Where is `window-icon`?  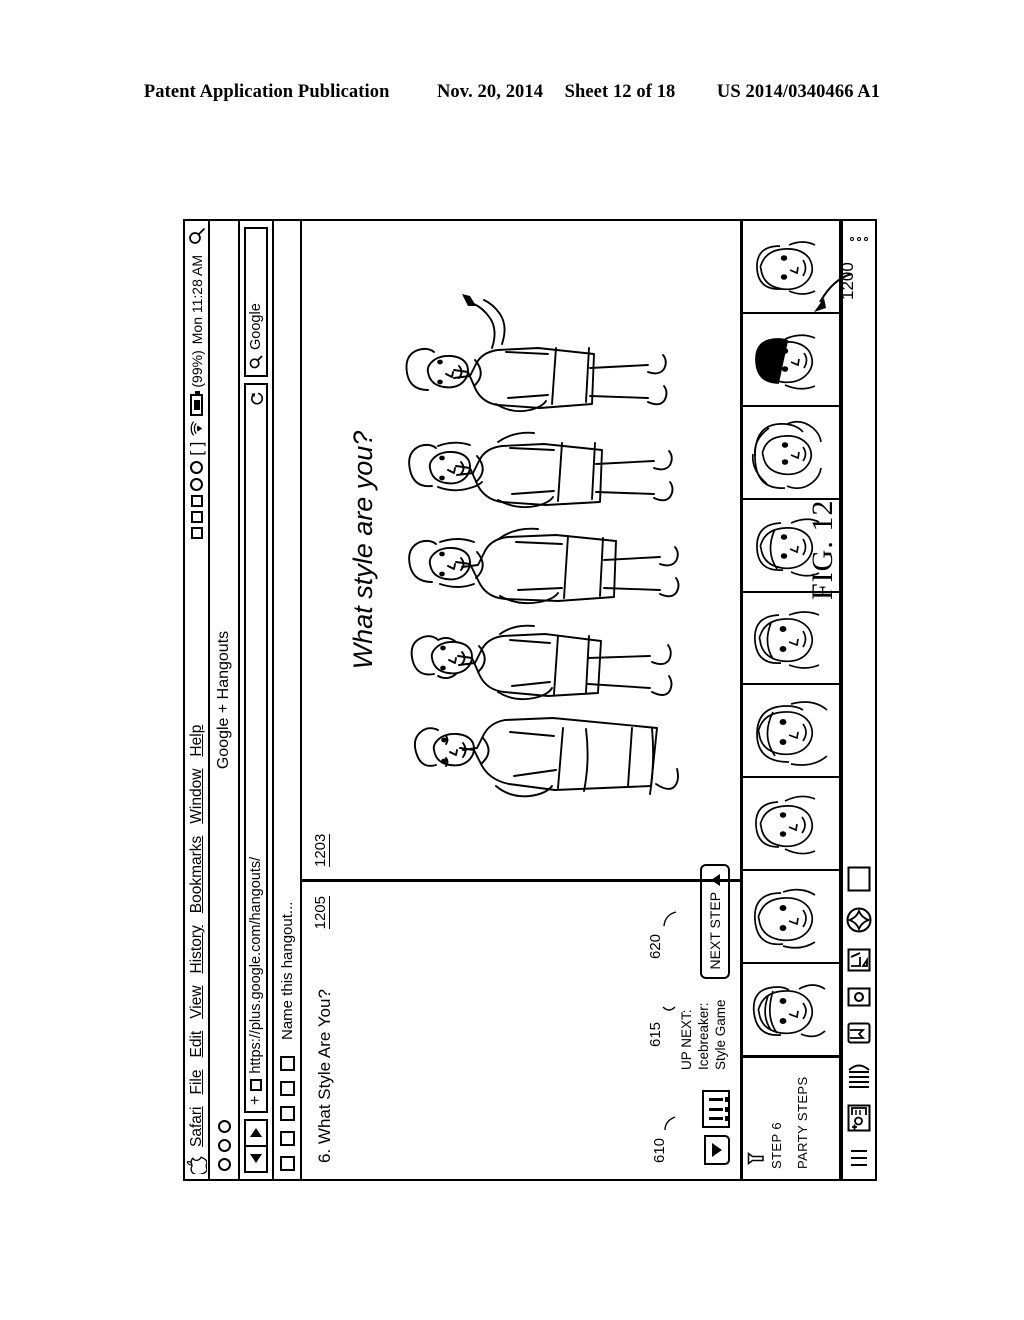
window-icon is located at coordinates (859, 879).